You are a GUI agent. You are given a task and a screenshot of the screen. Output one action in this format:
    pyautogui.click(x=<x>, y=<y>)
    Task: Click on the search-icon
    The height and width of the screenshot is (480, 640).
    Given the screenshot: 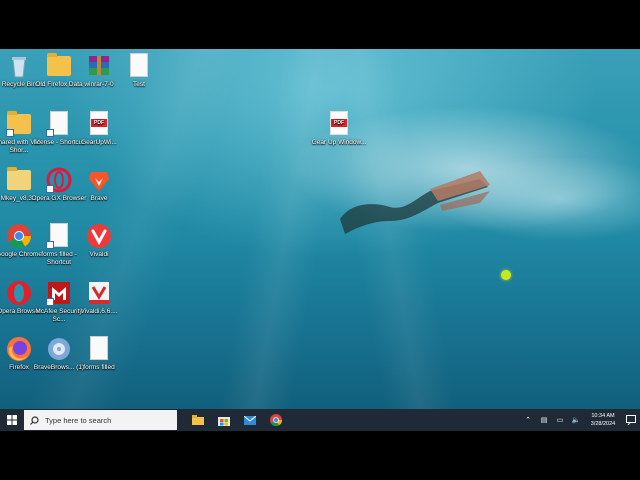 What is the action you would take?
    pyautogui.click(x=34, y=420)
    